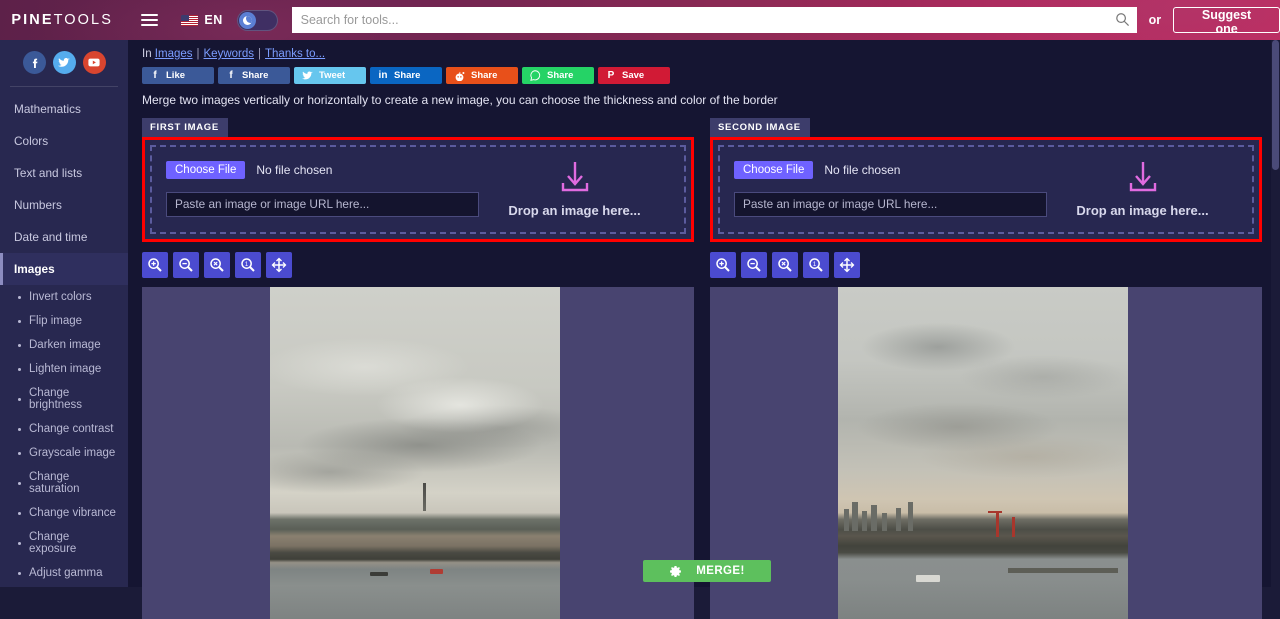 This screenshot has height=619, width=1280. Describe the element at coordinates (279, 265) in the screenshot. I see `first-move-icon` at that location.